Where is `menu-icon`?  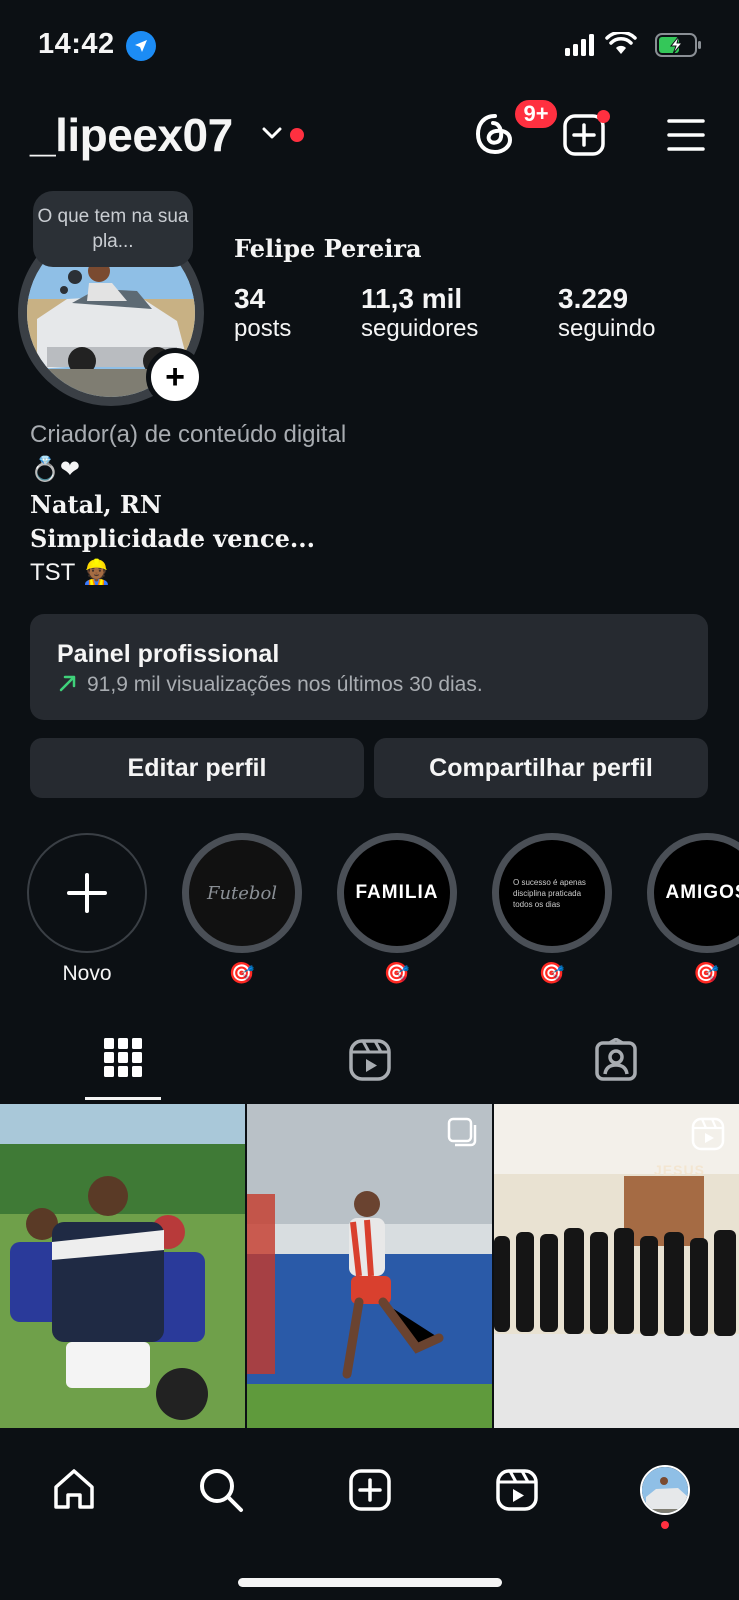 menu-icon is located at coordinates (686, 135).